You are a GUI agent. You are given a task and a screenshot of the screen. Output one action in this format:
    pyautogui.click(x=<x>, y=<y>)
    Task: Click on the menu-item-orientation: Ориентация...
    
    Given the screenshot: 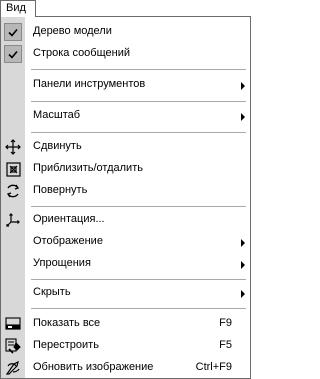 What is the action you would take?
    pyautogui.click(x=125, y=220)
    